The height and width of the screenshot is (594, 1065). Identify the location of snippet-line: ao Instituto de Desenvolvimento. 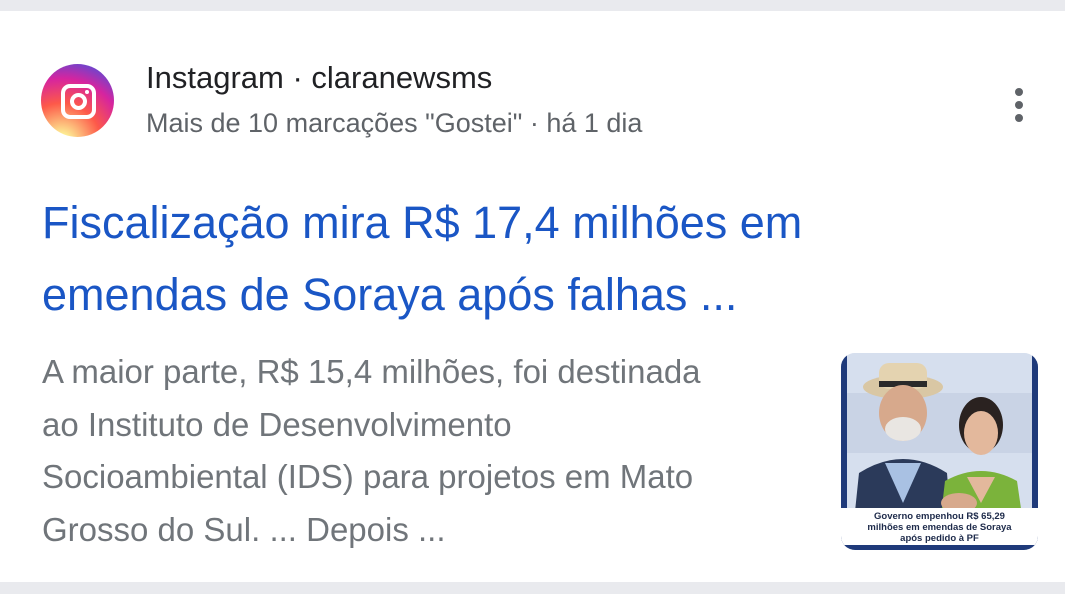
(277, 424).